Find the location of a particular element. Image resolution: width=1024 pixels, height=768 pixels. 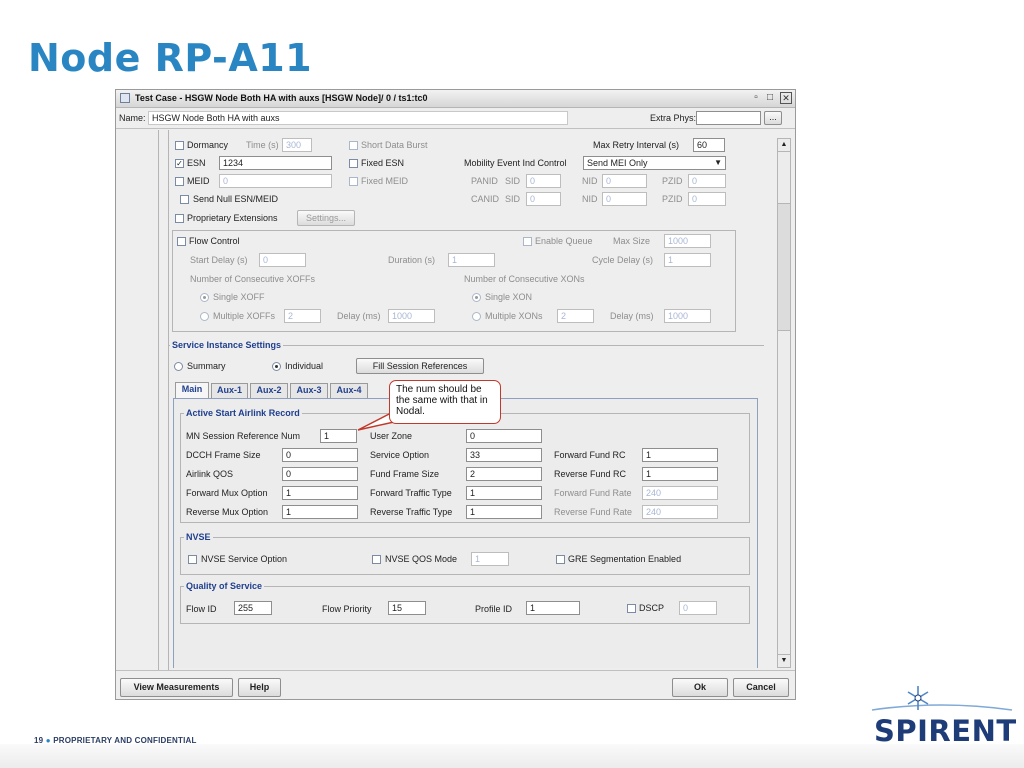

max-size-input: 1000 is located at coordinates (687, 241).